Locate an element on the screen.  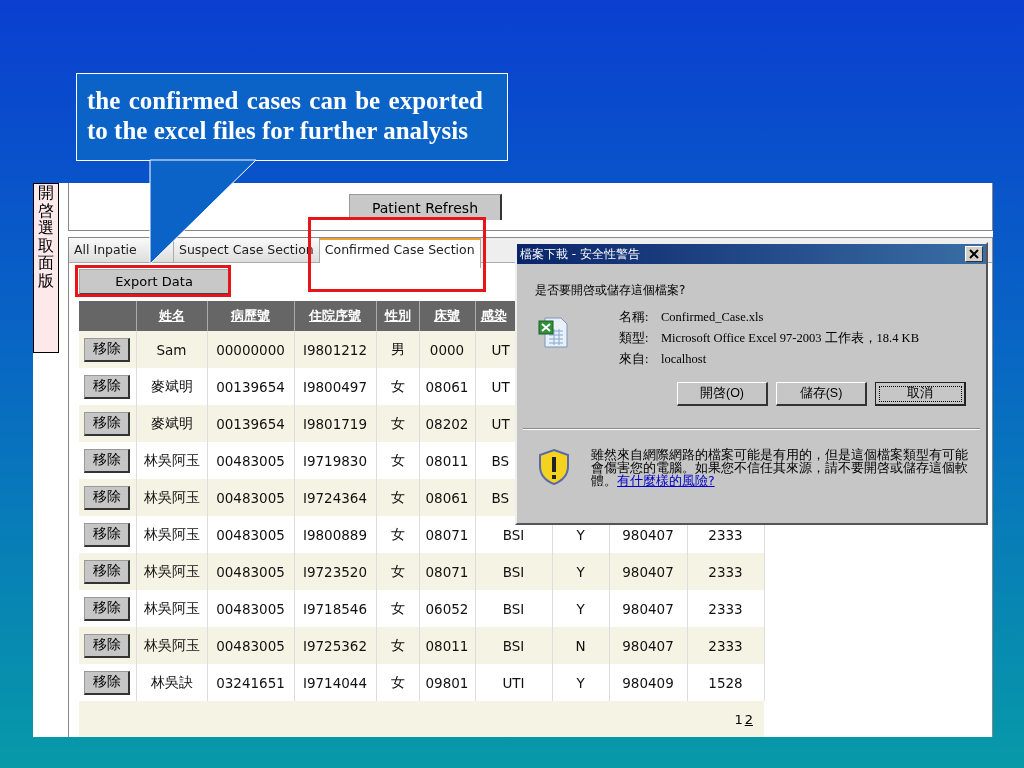
field-label: 類型: is located at coordinates (634, 338).